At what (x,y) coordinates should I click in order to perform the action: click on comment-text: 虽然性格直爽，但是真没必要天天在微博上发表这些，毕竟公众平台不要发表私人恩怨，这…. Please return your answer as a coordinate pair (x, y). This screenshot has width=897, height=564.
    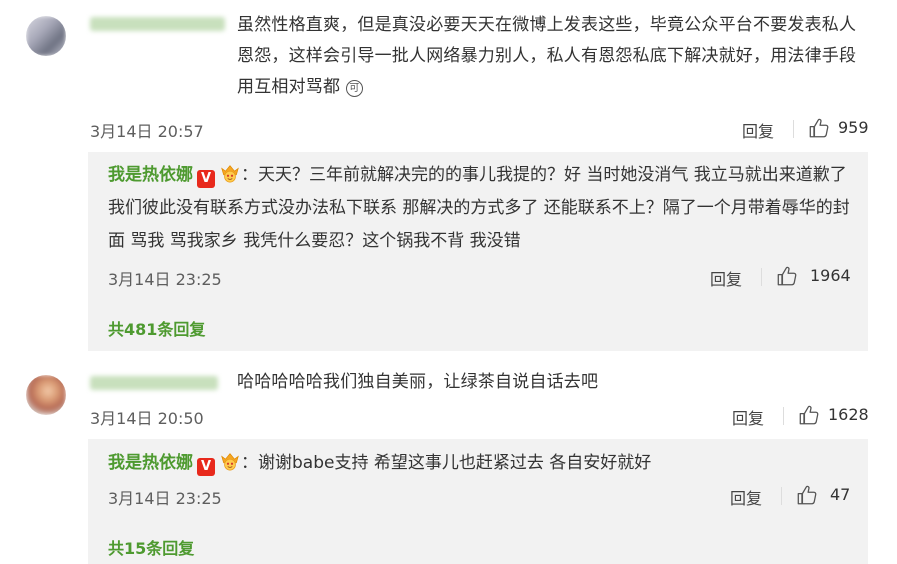
    Looking at the image, I should click on (547, 56).